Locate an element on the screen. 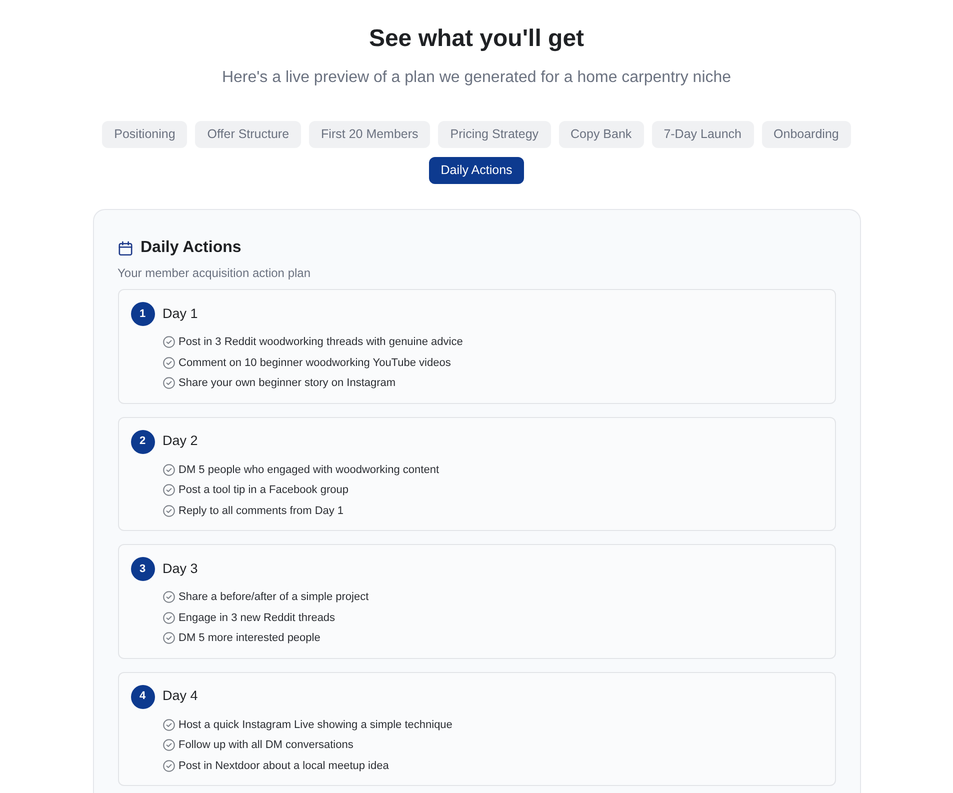 The height and width of the screenshot is (793, 953). tab: Onboarding is located at coordinates (806, 134).